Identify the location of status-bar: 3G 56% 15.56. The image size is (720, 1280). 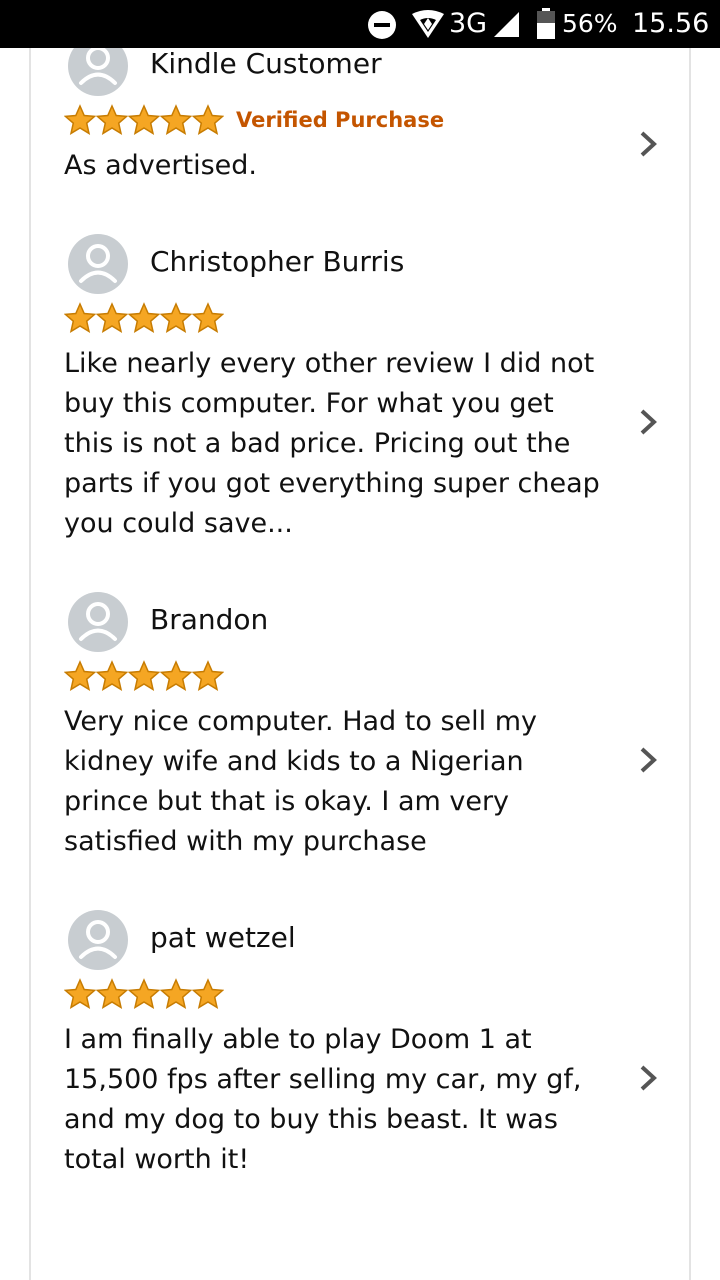
(360, 24).